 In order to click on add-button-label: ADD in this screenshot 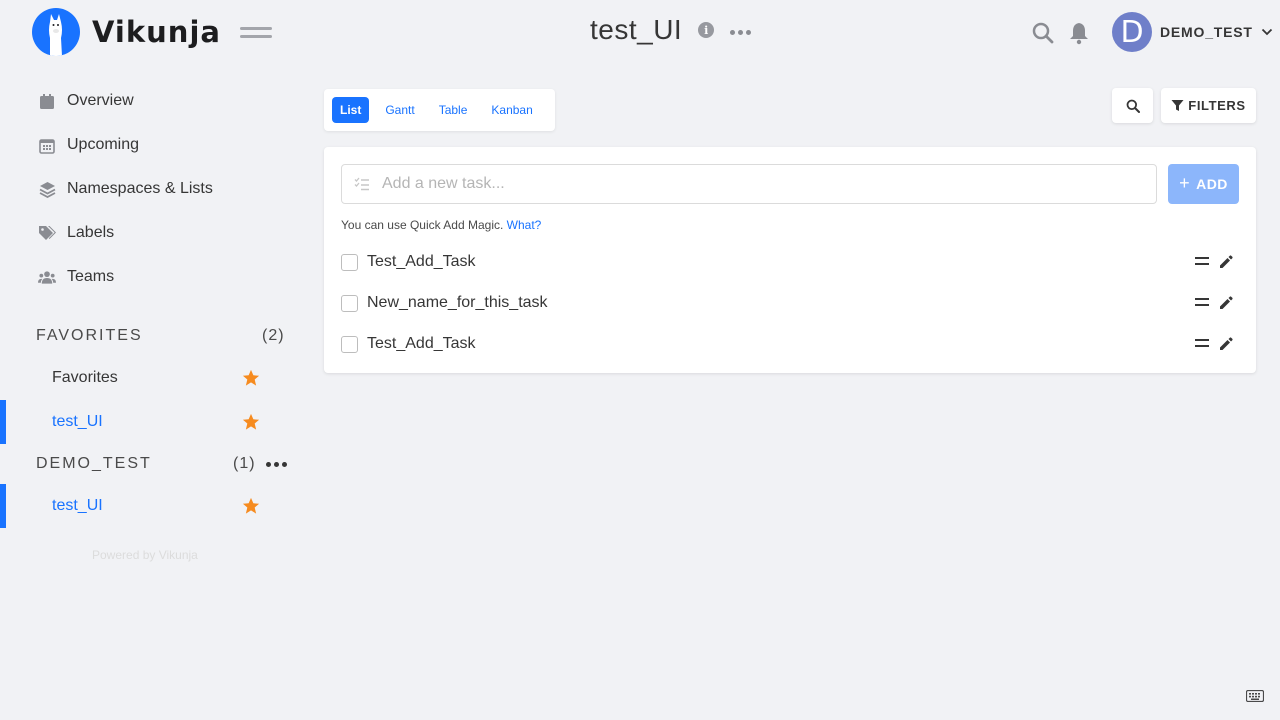, I will do `click(1212, 184)`.